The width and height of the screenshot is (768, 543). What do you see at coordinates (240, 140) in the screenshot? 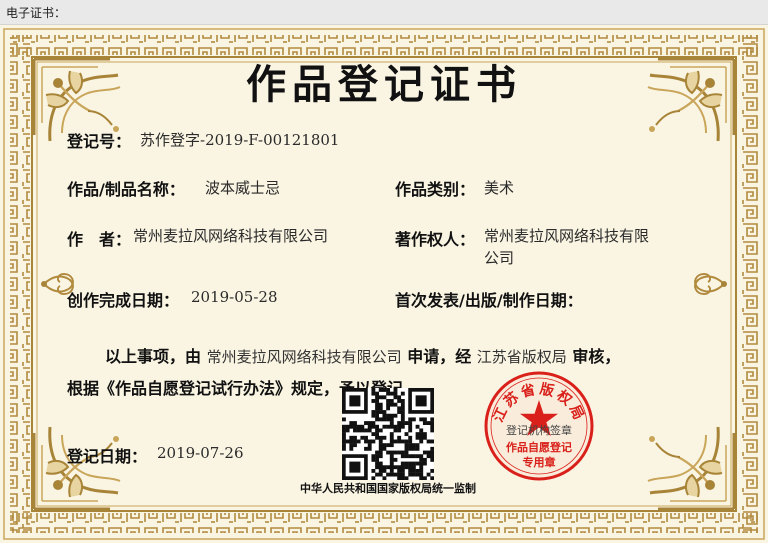
I see `registration-no-value: 苏作登字-2019-F-00121801` at bounding box center [240, 140].